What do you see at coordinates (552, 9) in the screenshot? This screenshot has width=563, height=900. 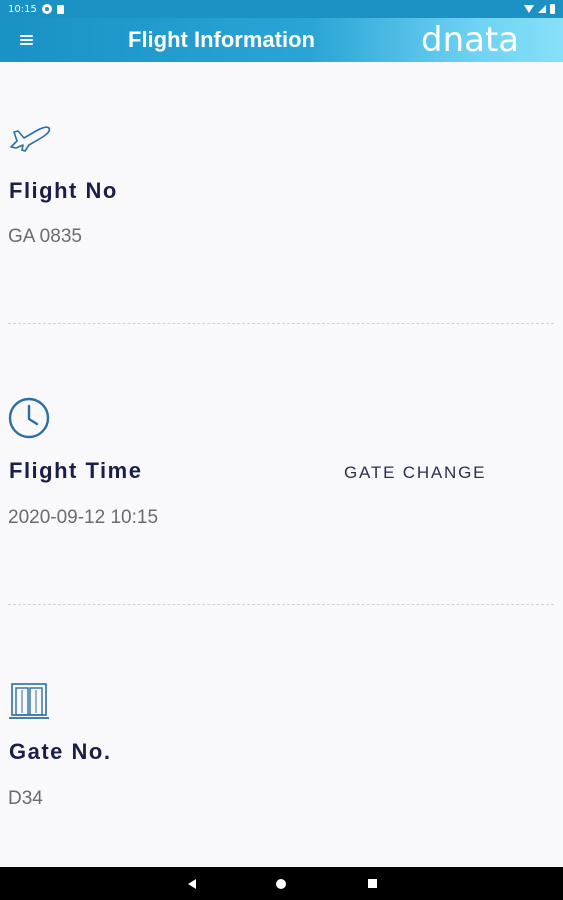 I see `battery-icon` at bounding box center [552, 9].